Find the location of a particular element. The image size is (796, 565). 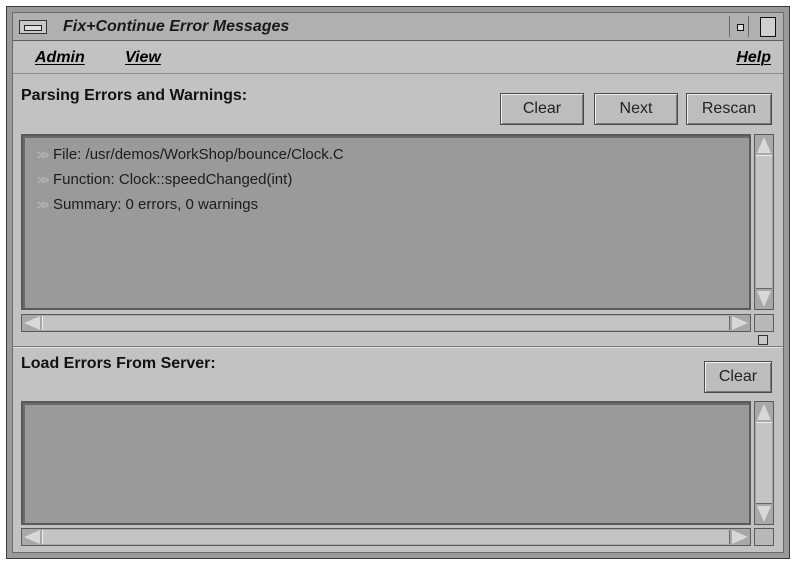

maximize-icon is located at coordinates (767, 26).